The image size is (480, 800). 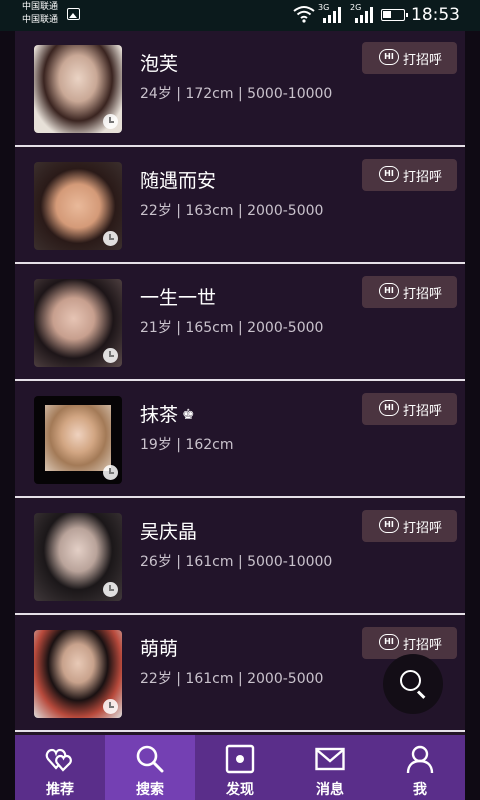 I want to click on tab-label: 我, so click(x=420, y=790).